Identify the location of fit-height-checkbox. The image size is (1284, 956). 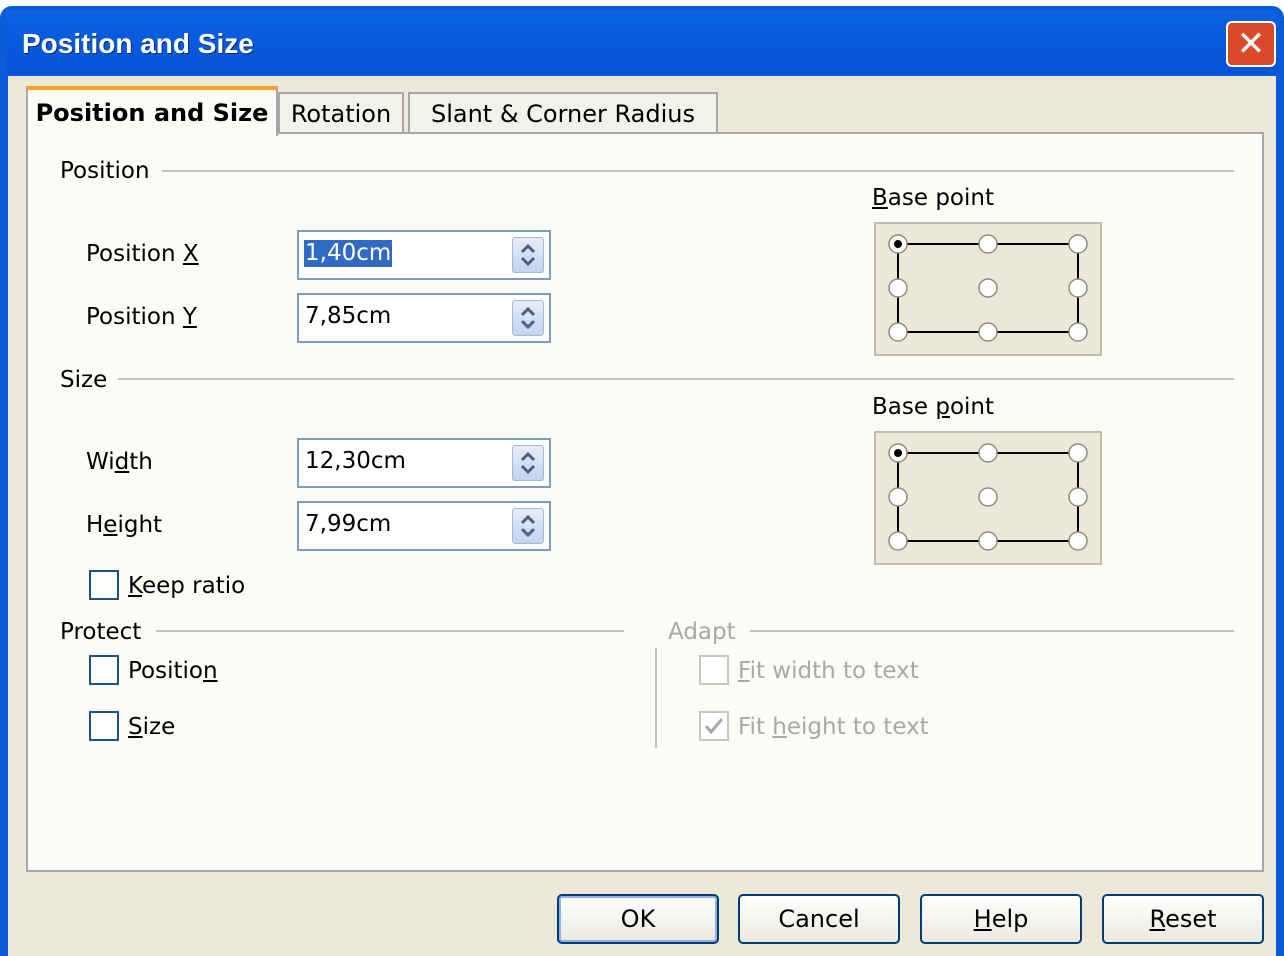
(714, 726).